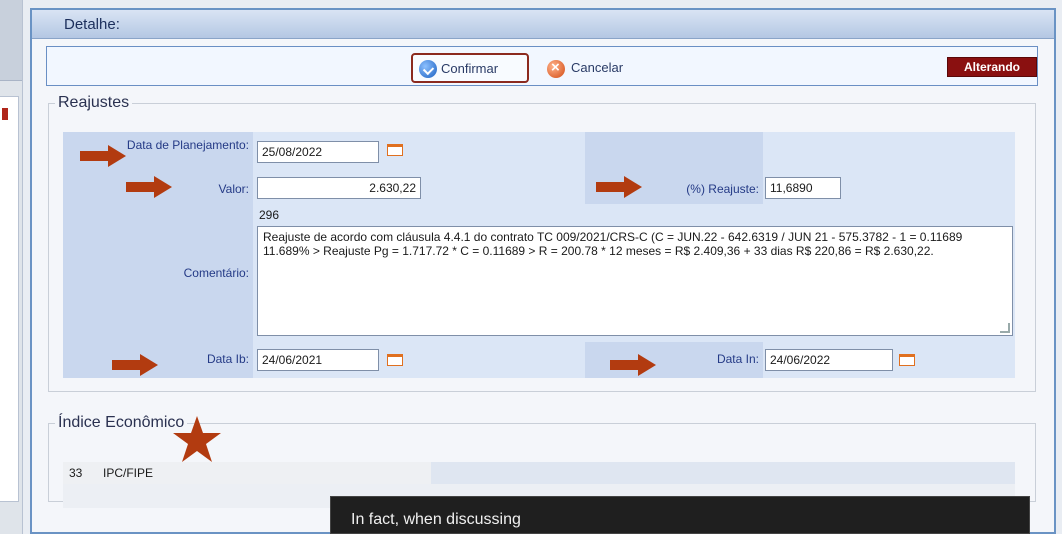  I want to click on comentario-char-count: 296, so click(269, 215).